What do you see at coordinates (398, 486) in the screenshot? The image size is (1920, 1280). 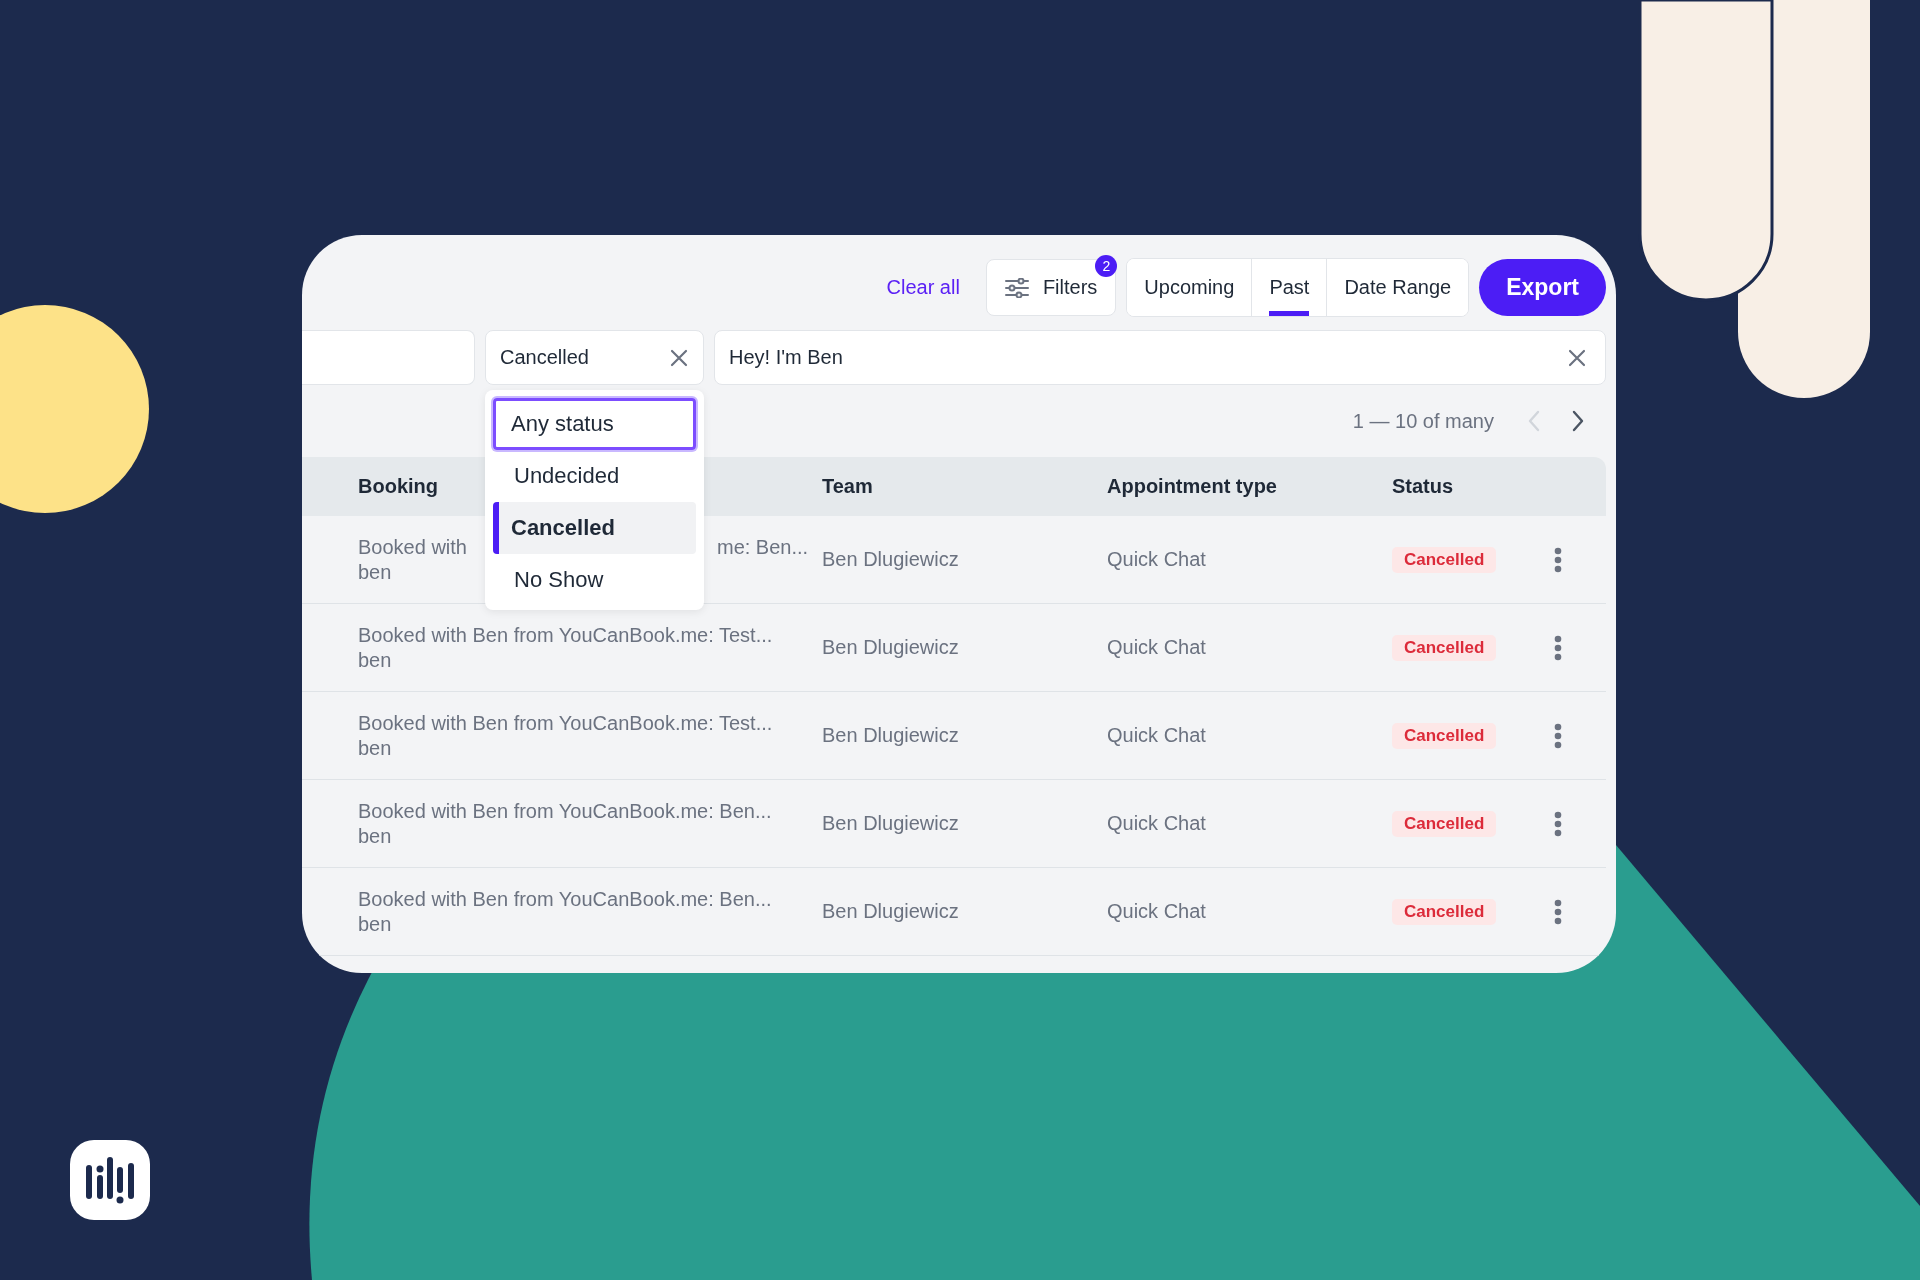 I see `column-header: Booking` at bounding box center [398, 486].